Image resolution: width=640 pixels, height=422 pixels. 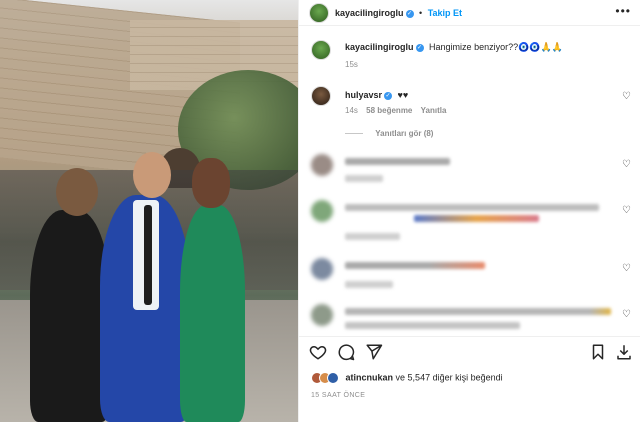 I want to click on author-username: kayacilingiroglu, so click(x=369, y=13).